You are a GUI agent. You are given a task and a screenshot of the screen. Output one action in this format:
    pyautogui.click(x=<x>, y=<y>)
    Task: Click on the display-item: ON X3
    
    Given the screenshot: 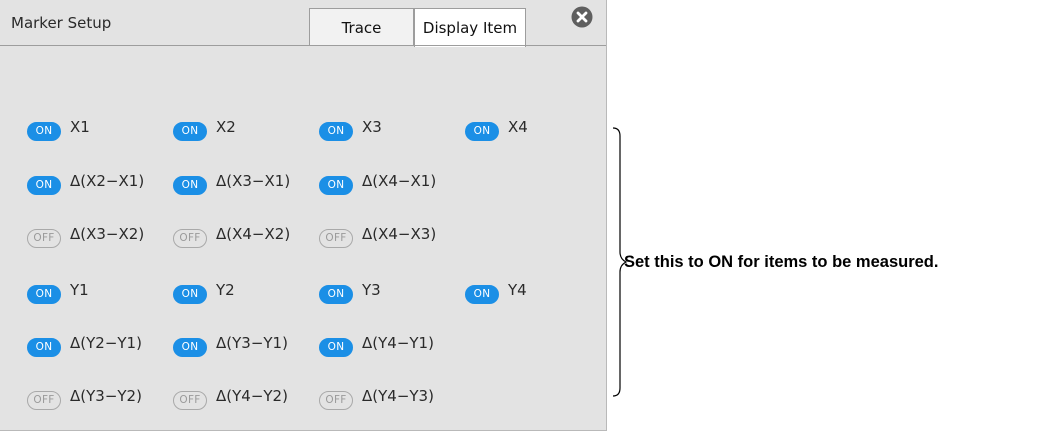 What is the action you would take?
    pyautogui.click(x=350, y=129)
    